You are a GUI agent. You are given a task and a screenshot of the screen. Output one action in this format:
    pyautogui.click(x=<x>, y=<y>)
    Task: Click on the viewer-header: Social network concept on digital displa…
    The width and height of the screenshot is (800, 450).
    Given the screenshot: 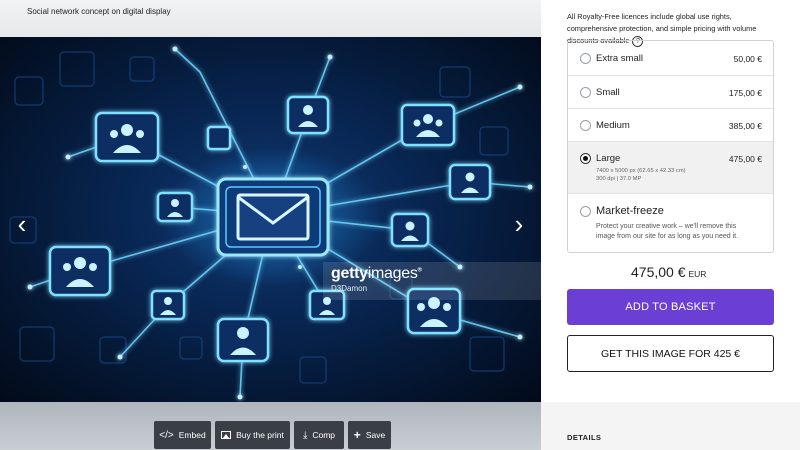 What is the action you would take?
    pyautogui.click(x=270, y=18)
    